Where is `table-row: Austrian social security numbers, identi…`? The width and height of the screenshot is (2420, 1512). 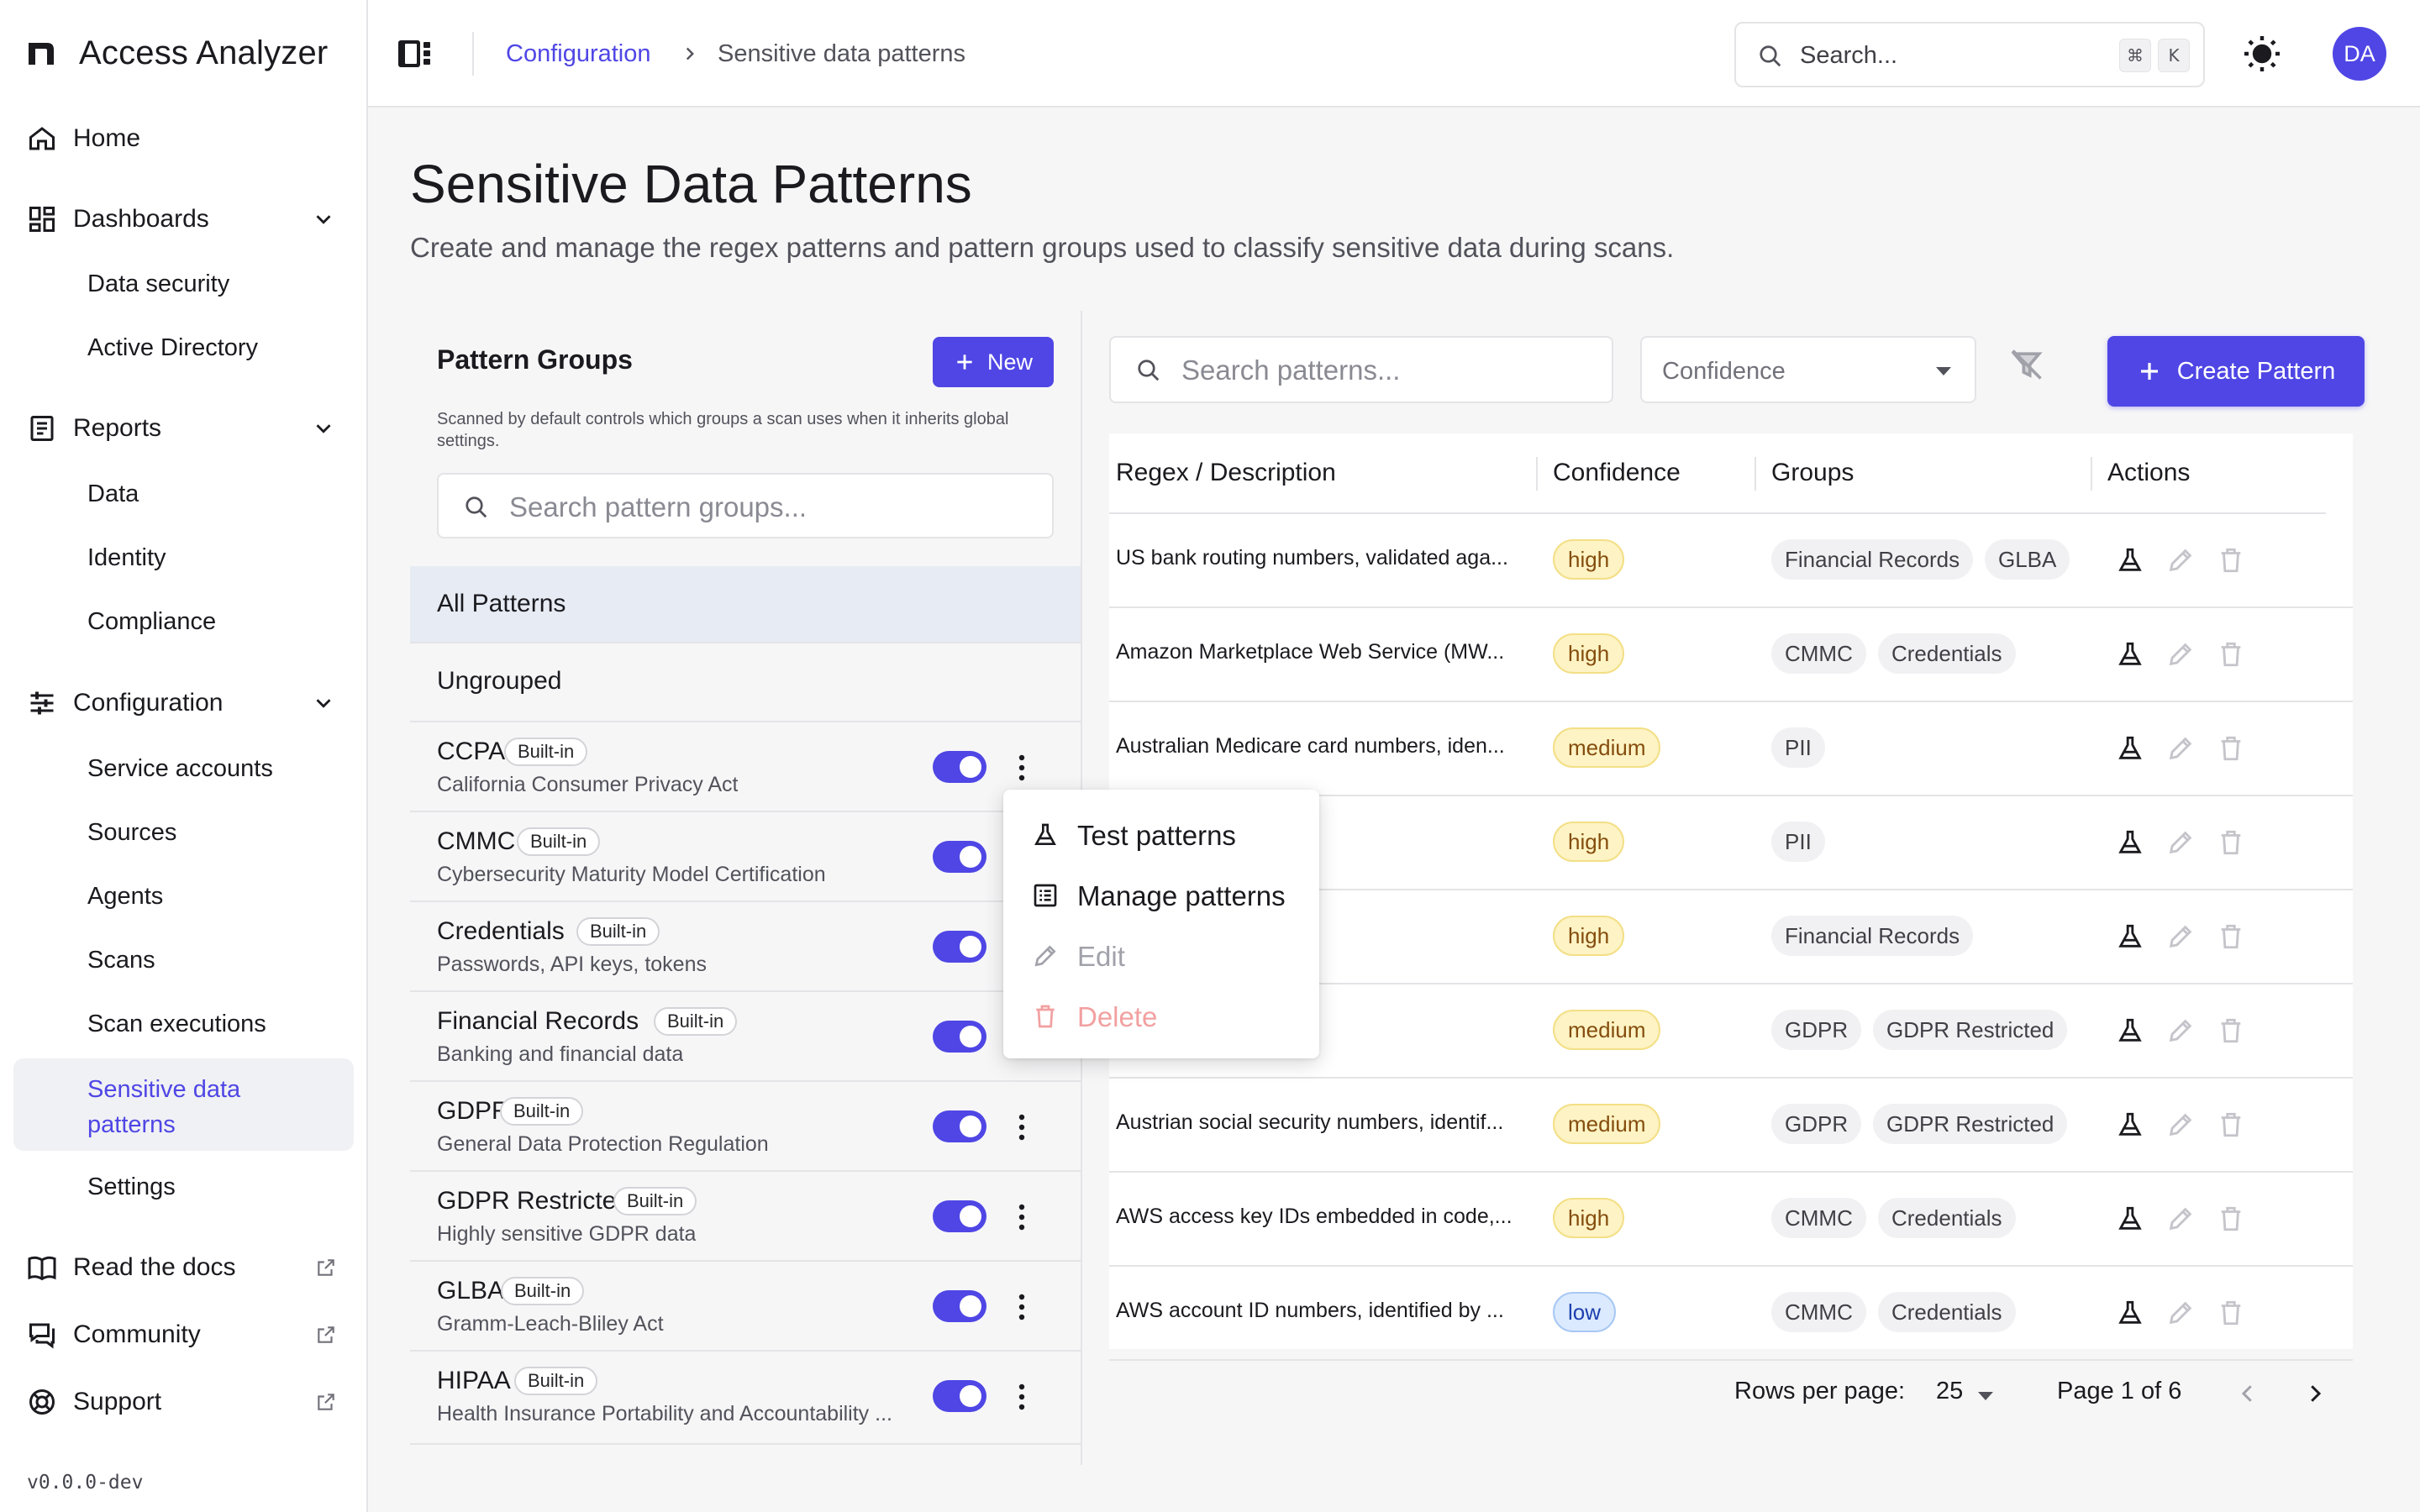
table-row: Austrian social security numbers, identi… is located at coordinates (1731, 1126).